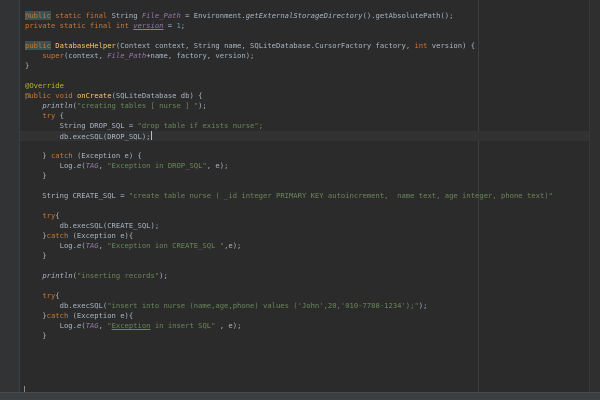 The height and width of the screenshot is (400, 600). Describe the element at coordinates (88, 136) in the screenshot. I see `code-token: db.execSQL(DROP_SQL);` at that location.